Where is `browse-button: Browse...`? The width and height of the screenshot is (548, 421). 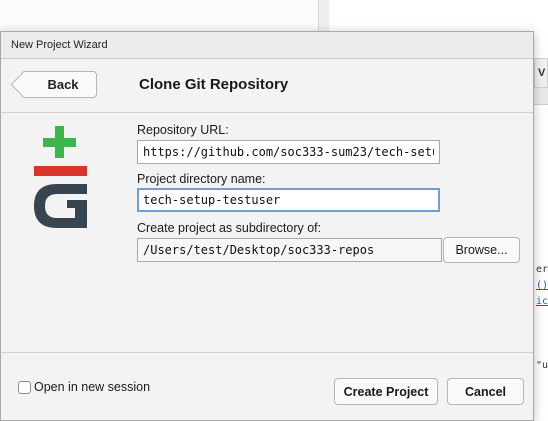
browse-button: Browse... is located at coordinates (481, 250).